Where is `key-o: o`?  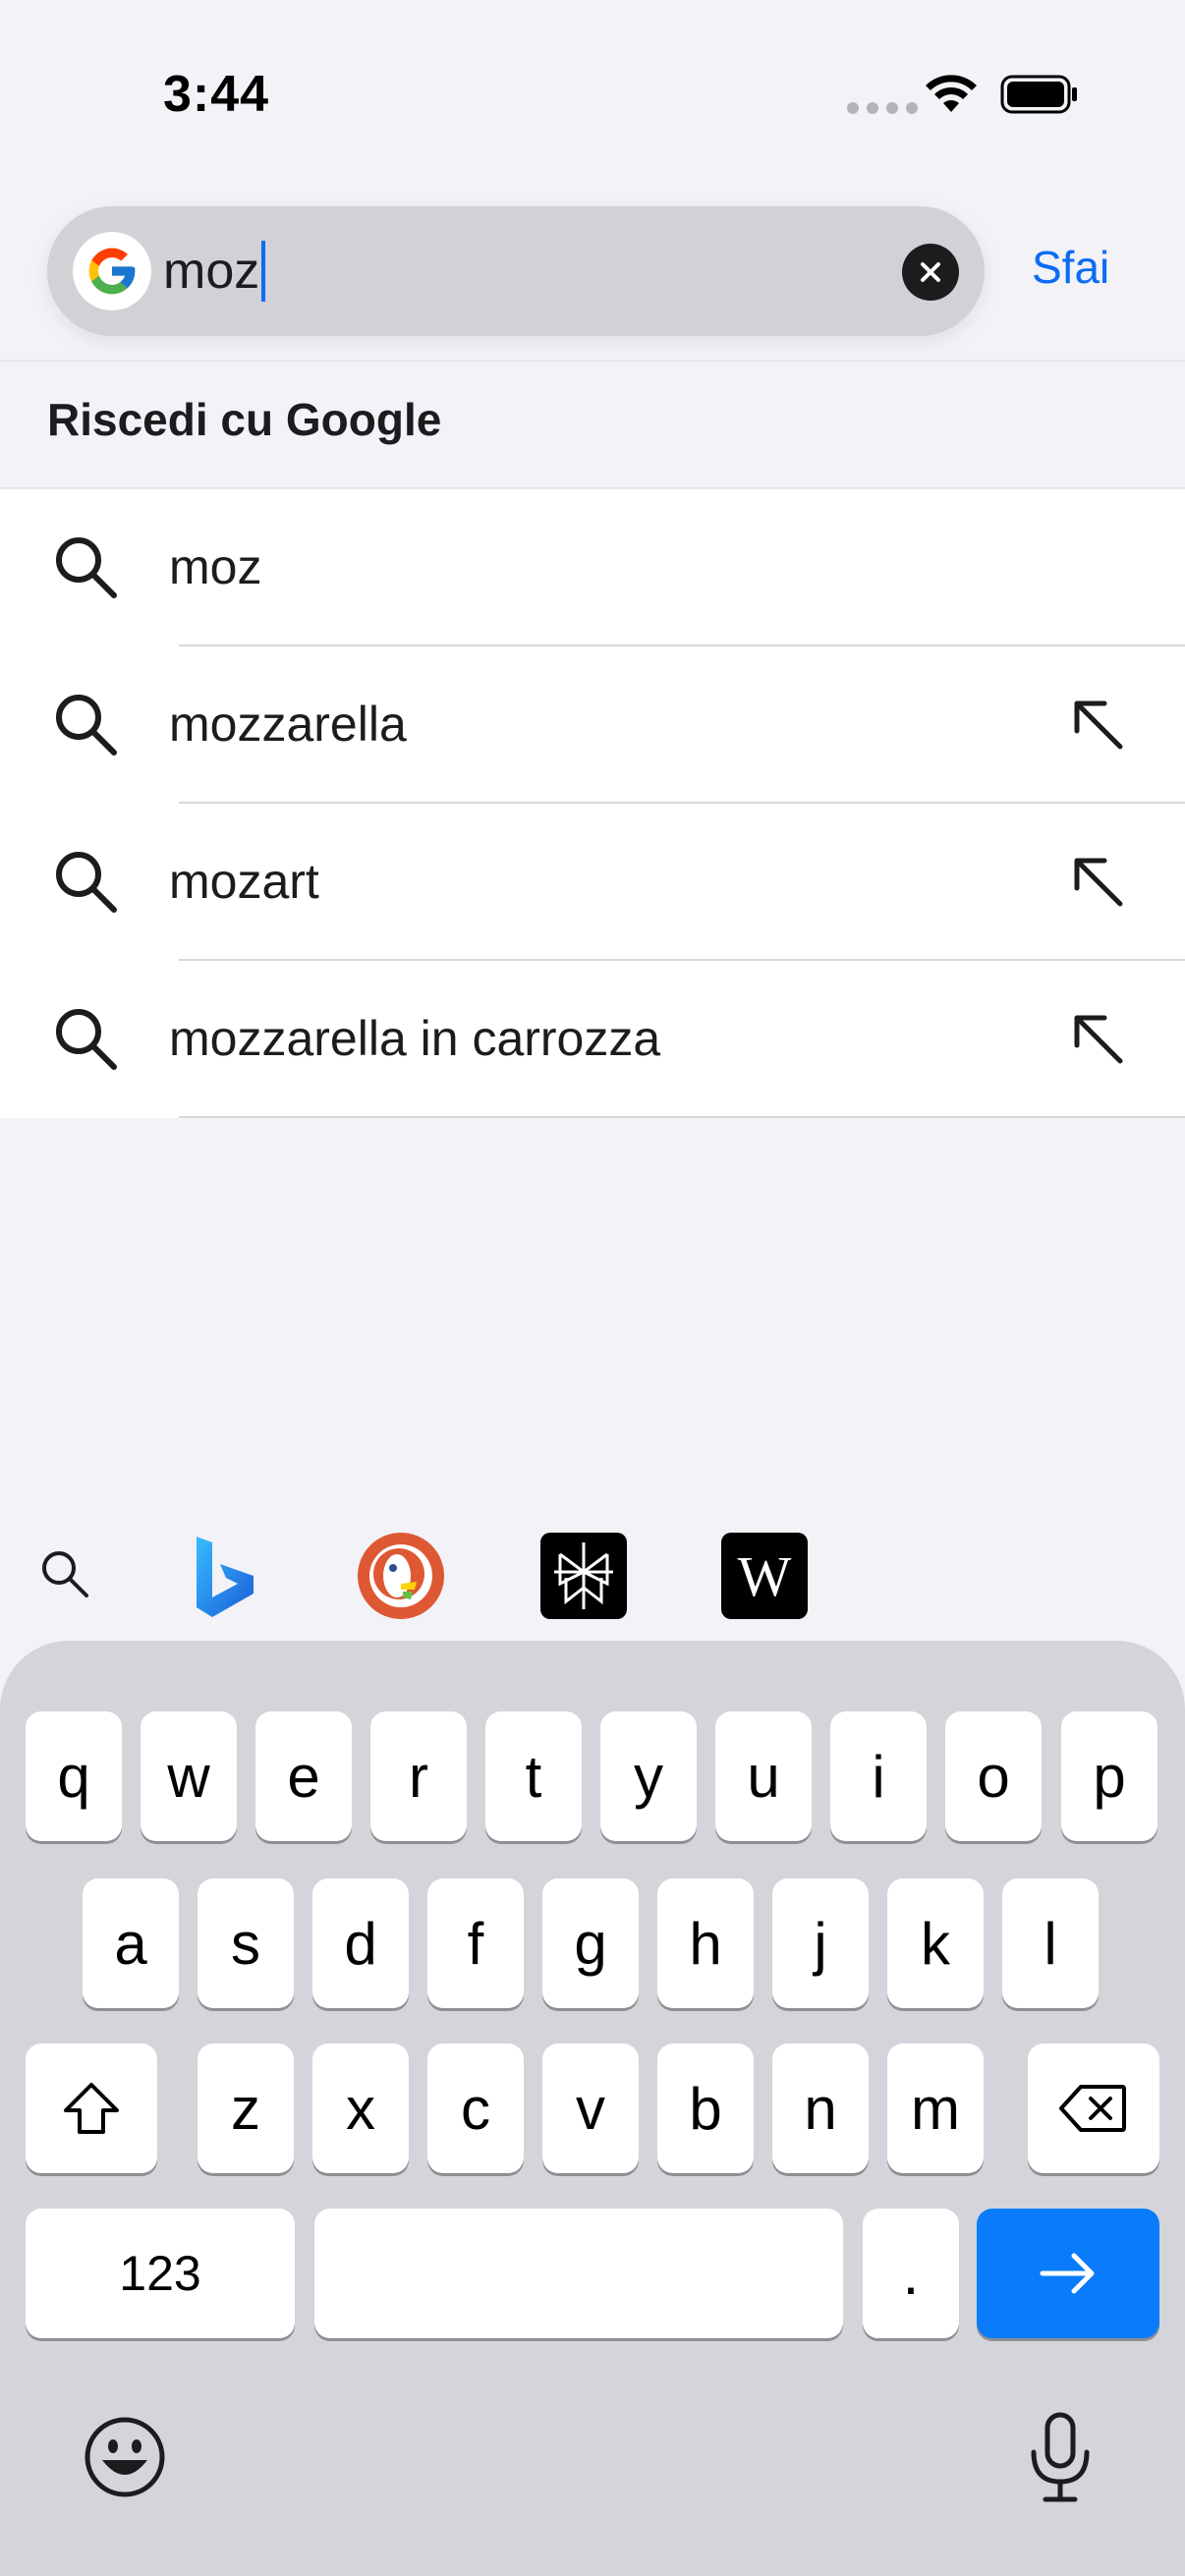
key-o: o is located at coordinates (994, 1776).